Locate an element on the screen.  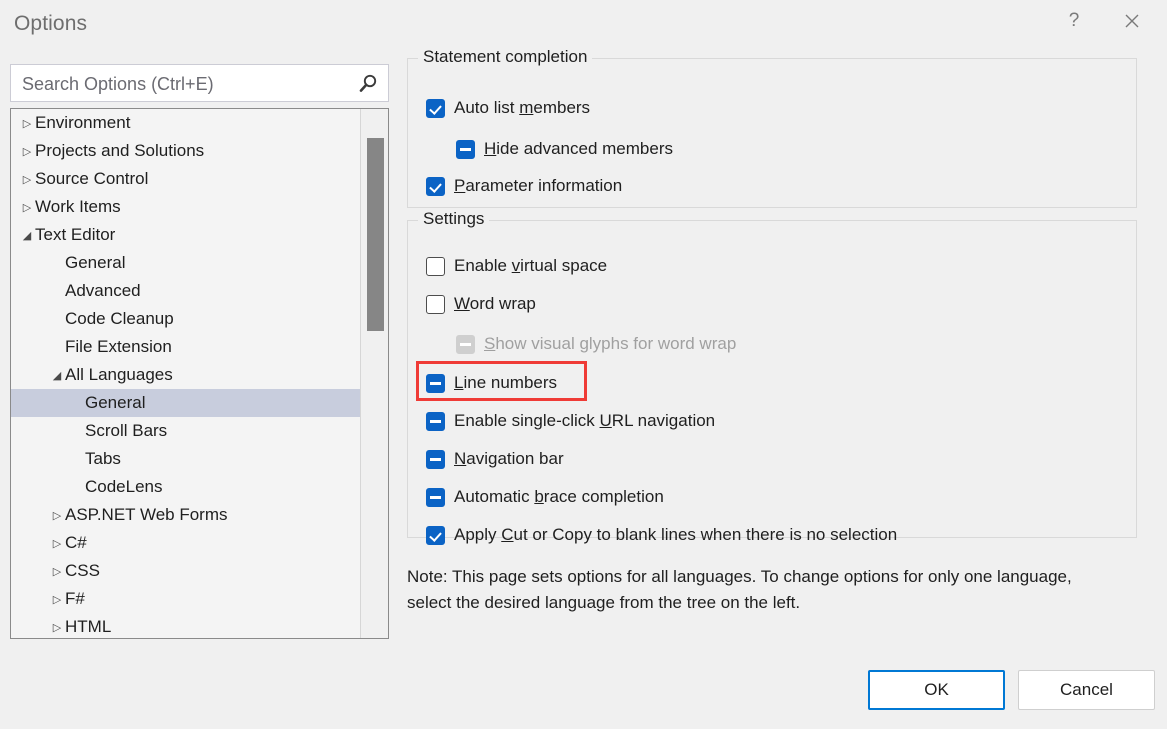
label-prefix: Enable single-click is located at coordinates (527, 420).